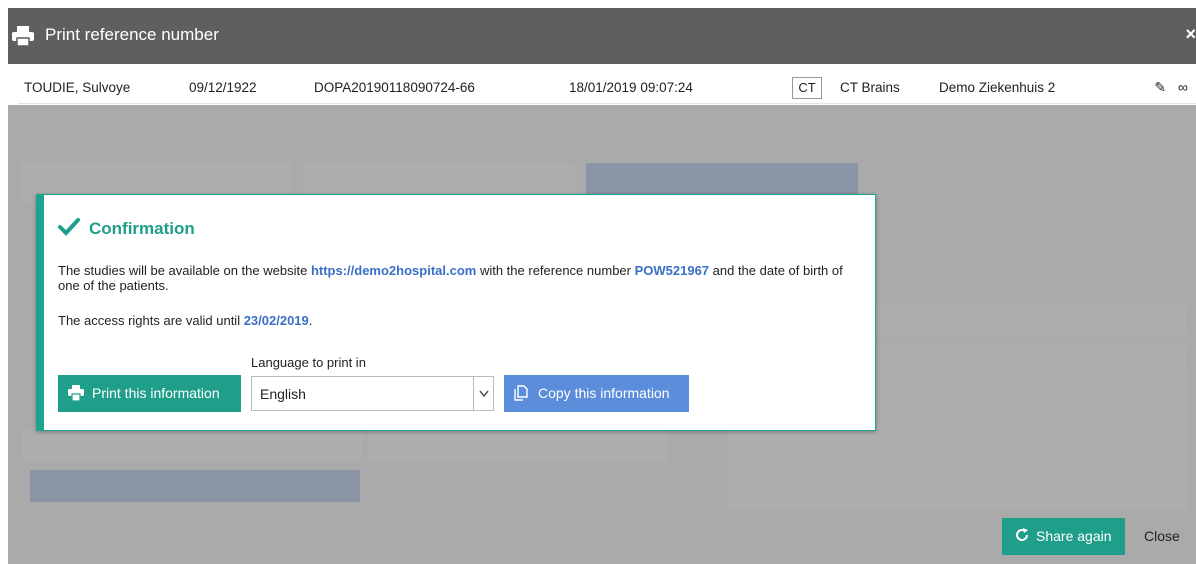 The height and width of the screenshot is (564, 1196). I want to click on institution: Demo Ziekenhuis 2, so click(997, 87).